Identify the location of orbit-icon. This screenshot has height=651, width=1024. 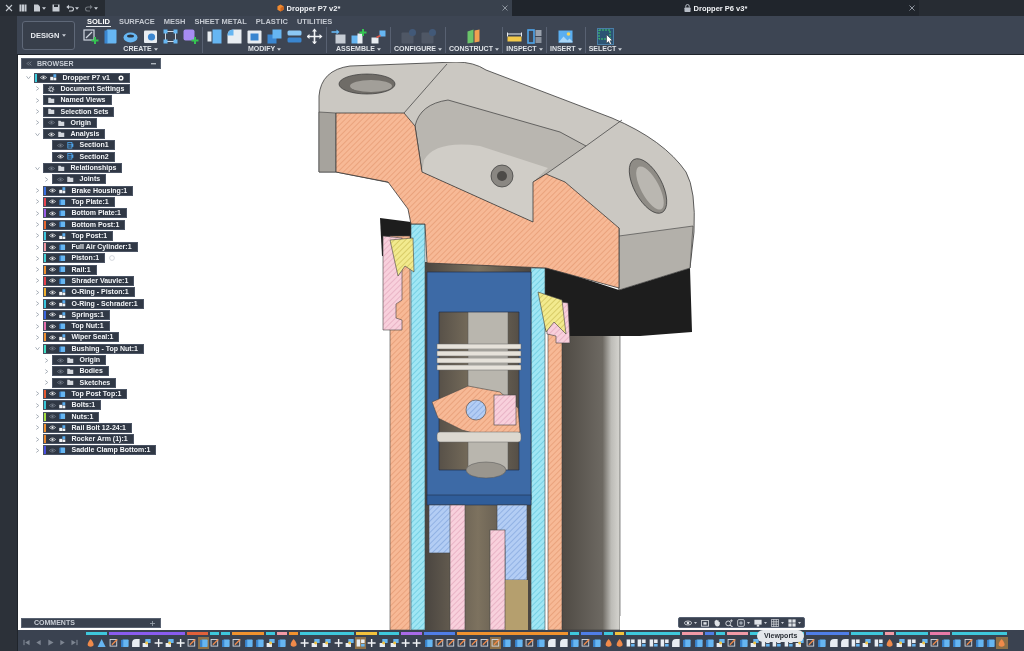
(688, 622).